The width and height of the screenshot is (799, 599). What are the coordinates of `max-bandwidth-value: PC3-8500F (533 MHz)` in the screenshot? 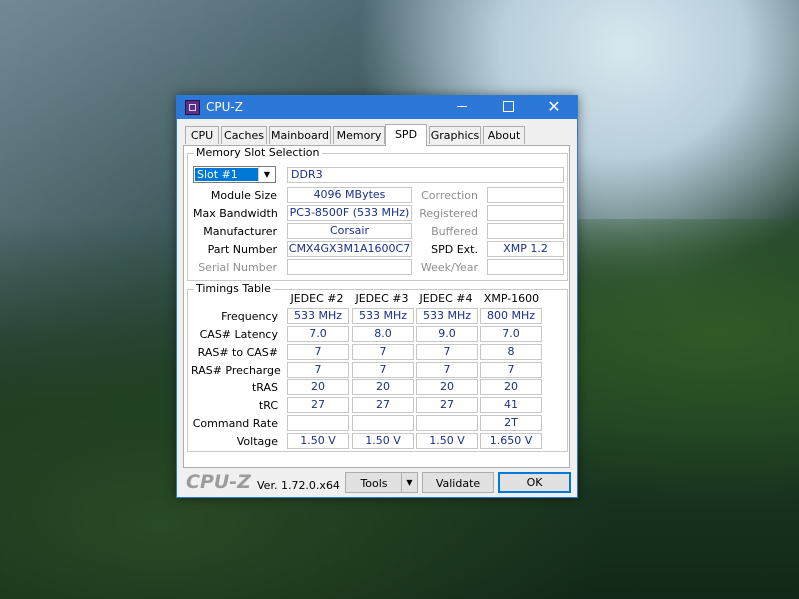 It's located at (349, 213).